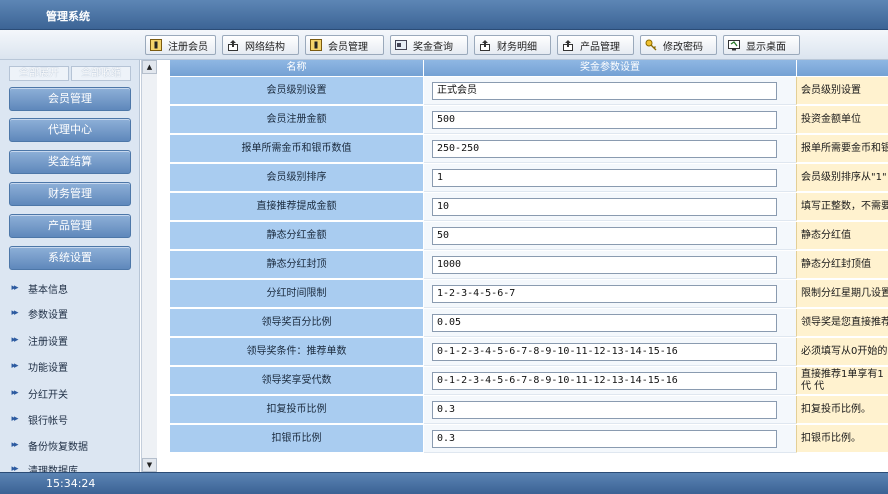 The image size is (888, 494). I want to click on row-description: 静态分红封顶值, so click(842, 265).